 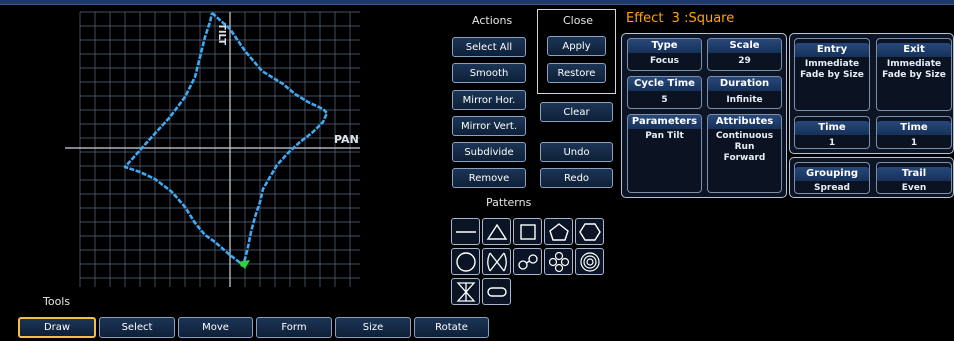 I want to click on duration-label: Duration, so click(x=744, y=84).